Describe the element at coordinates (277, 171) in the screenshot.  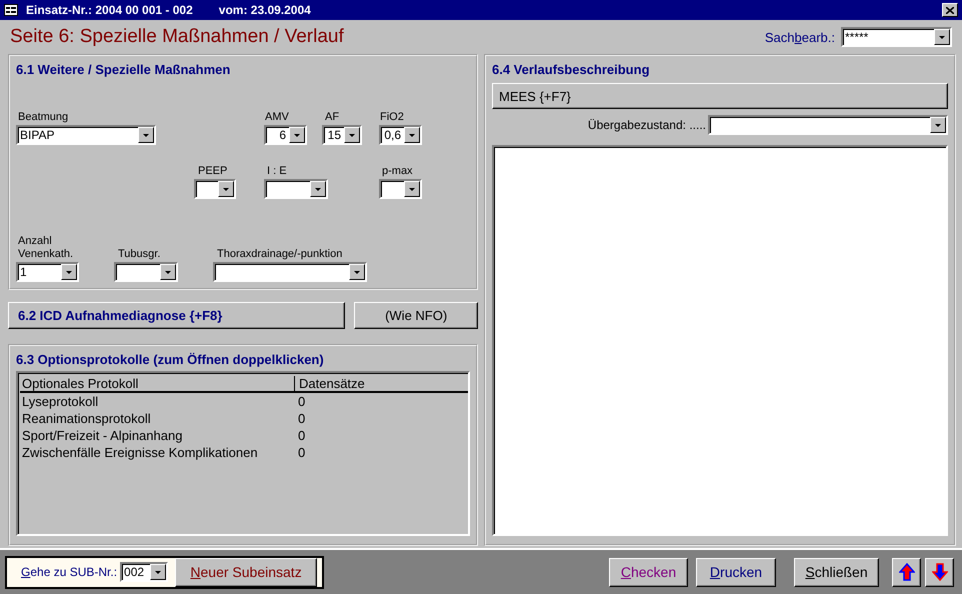
I see `field-label: I : E` at that location.